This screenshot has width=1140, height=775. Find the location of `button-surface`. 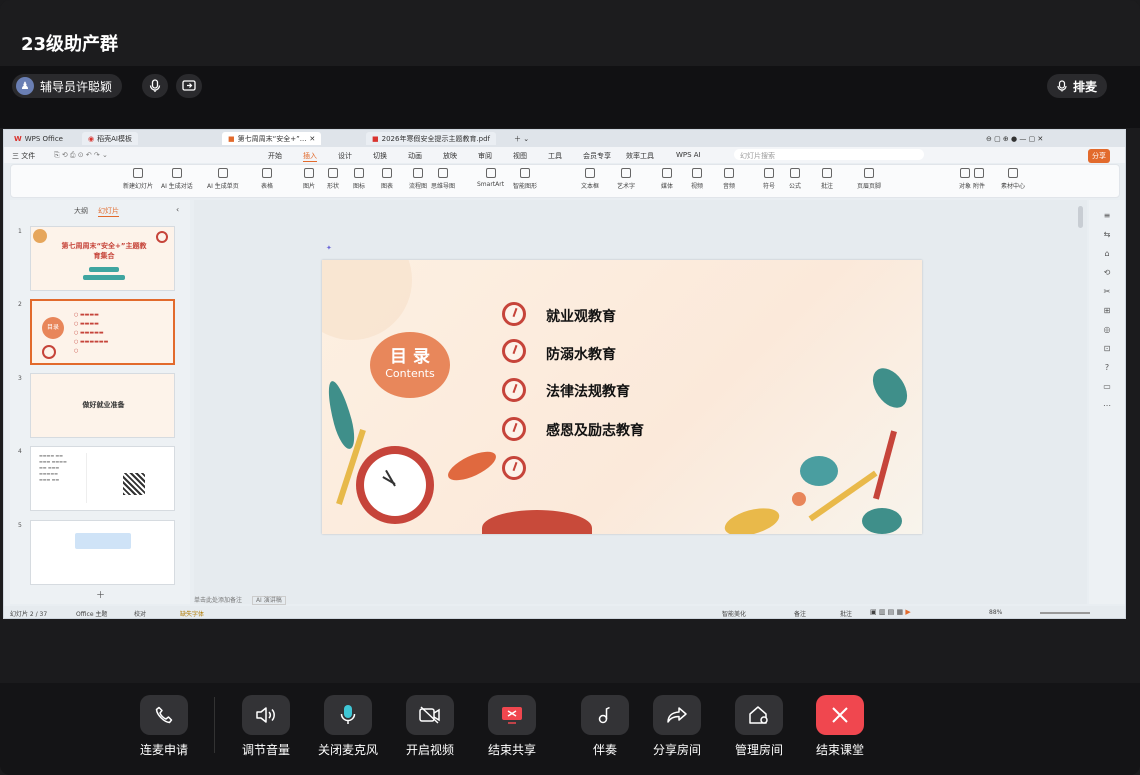

button-surface is located at coordinates (164, 715).